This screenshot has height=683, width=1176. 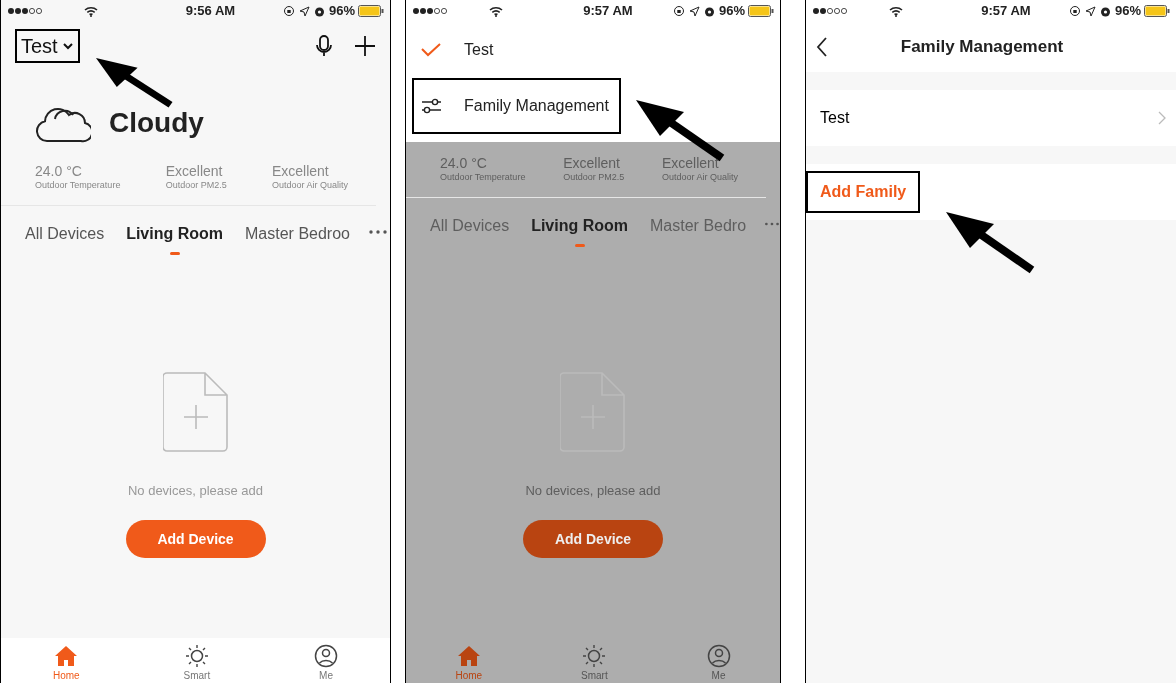 What do you see at coordinates (863, 192) in the screenshot?
I see `add-family-button: Add Family` at bounding box center [863, 192].